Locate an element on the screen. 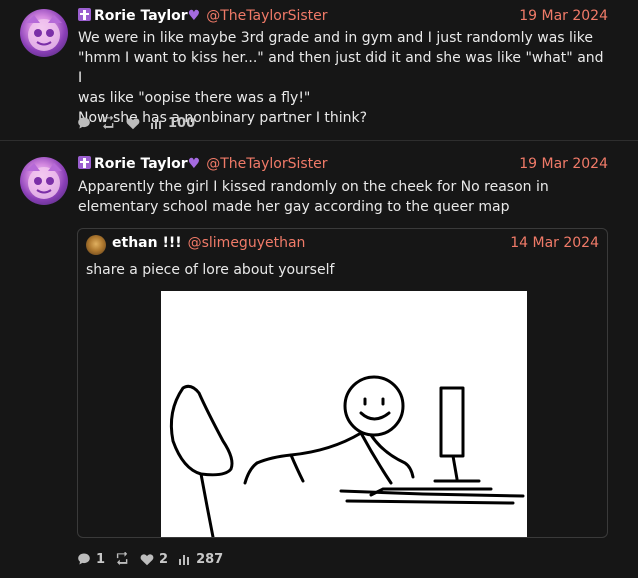  quote-text: share a piece of lore about yourself is located at coordinates (210, 270).